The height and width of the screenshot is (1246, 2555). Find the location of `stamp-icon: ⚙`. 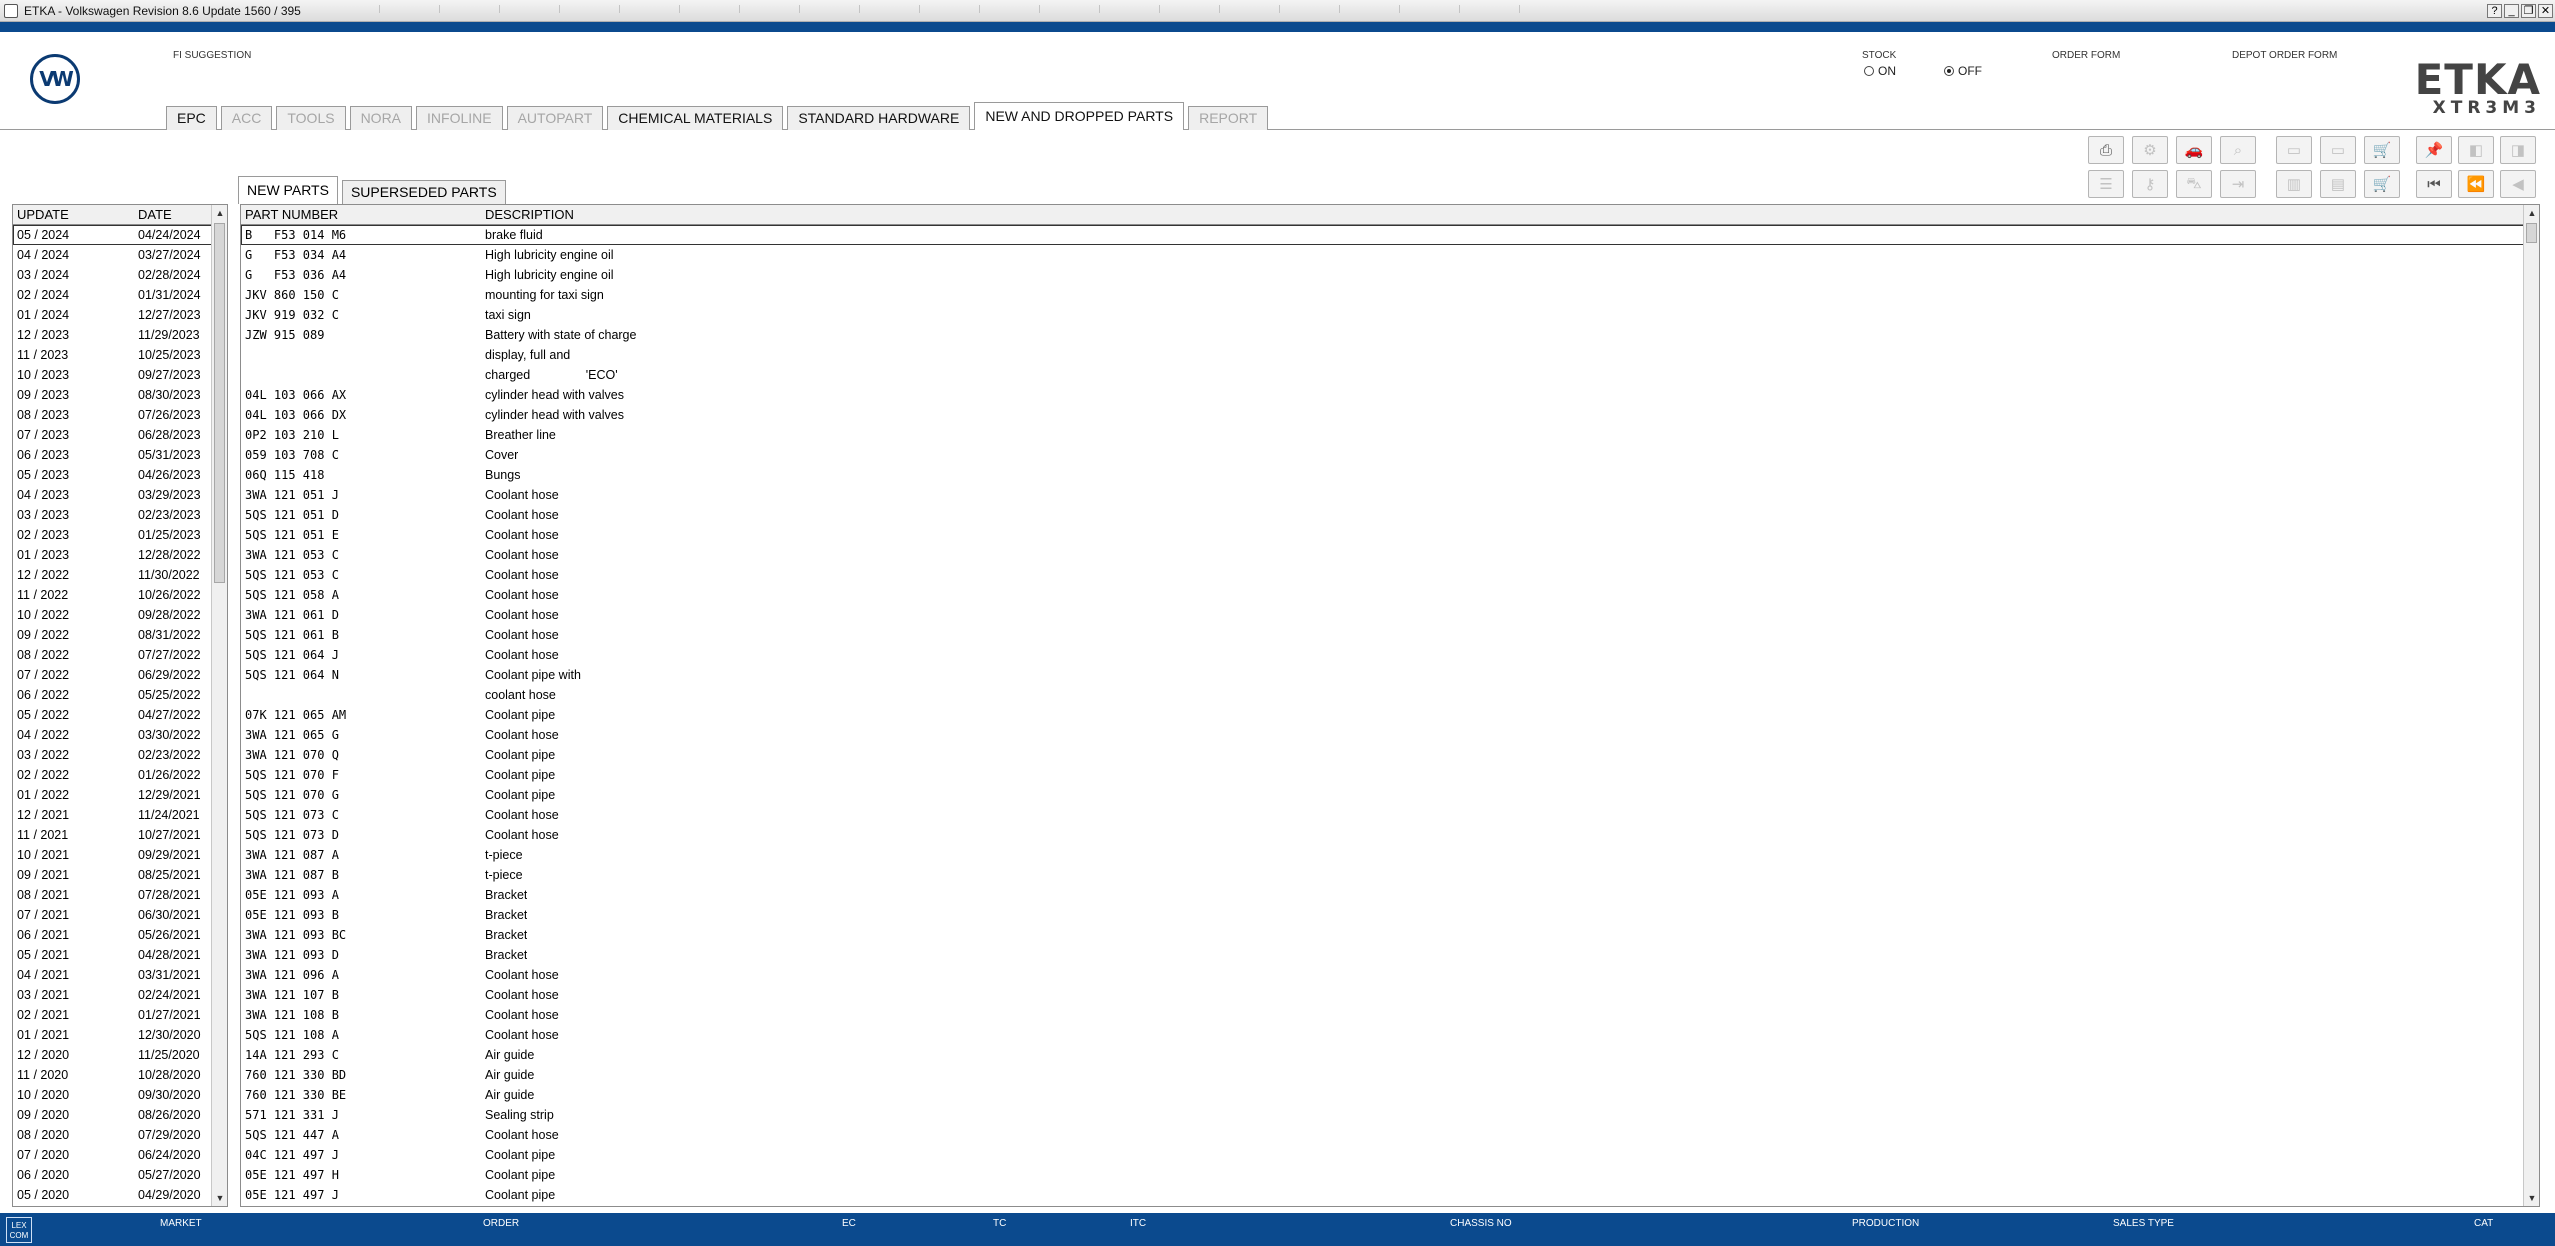

stamp-icon: ⚙ is located at coordinates (2150, 150).